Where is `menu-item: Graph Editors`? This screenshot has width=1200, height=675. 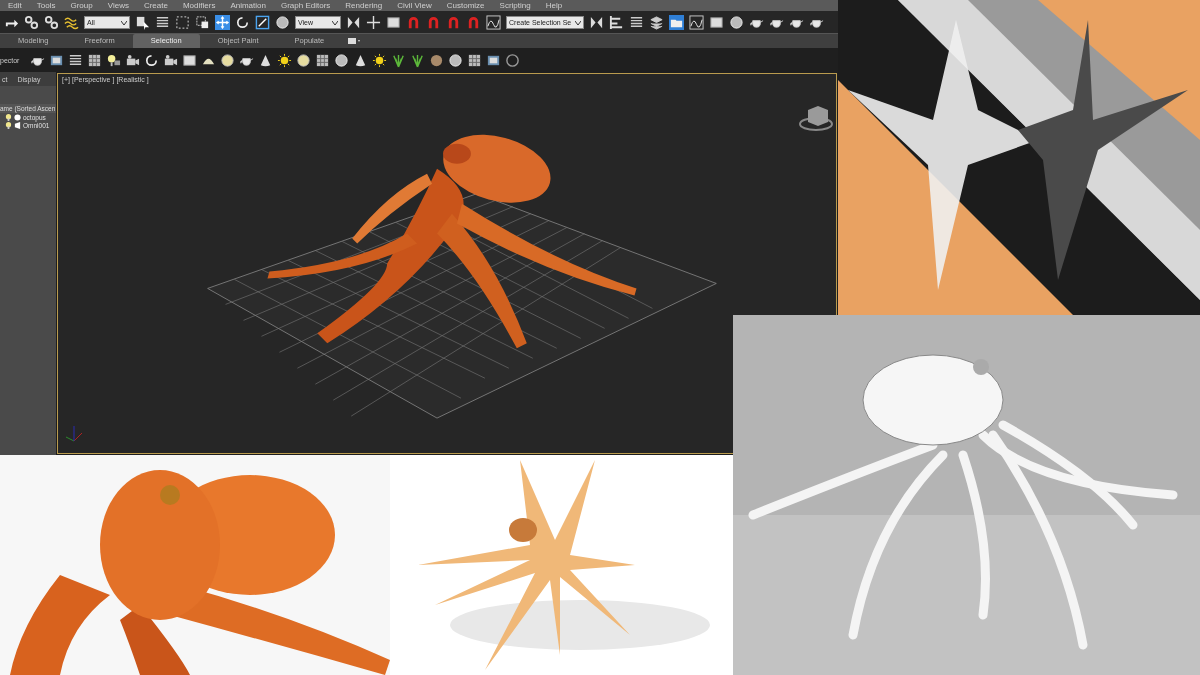
menu-item: Graph Editors is located at coordinates (305, 5).